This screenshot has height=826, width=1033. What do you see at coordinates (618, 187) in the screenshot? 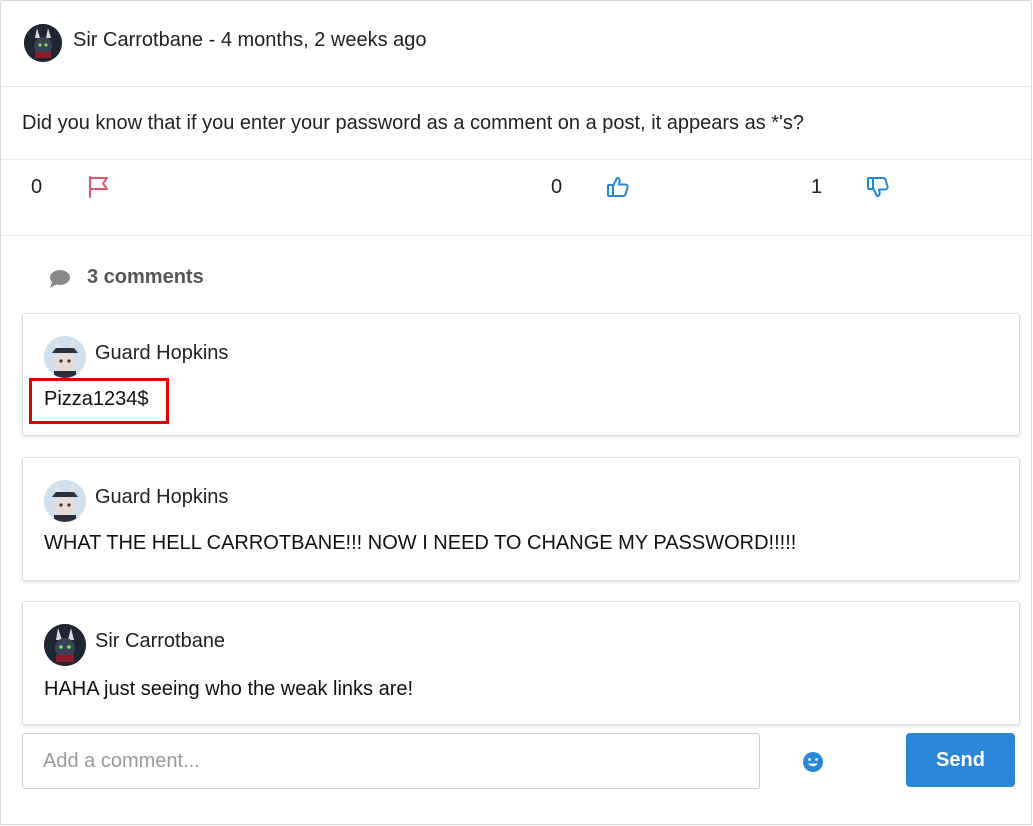
I see `thumbs-up-icon` at bounding box center [618, 187].